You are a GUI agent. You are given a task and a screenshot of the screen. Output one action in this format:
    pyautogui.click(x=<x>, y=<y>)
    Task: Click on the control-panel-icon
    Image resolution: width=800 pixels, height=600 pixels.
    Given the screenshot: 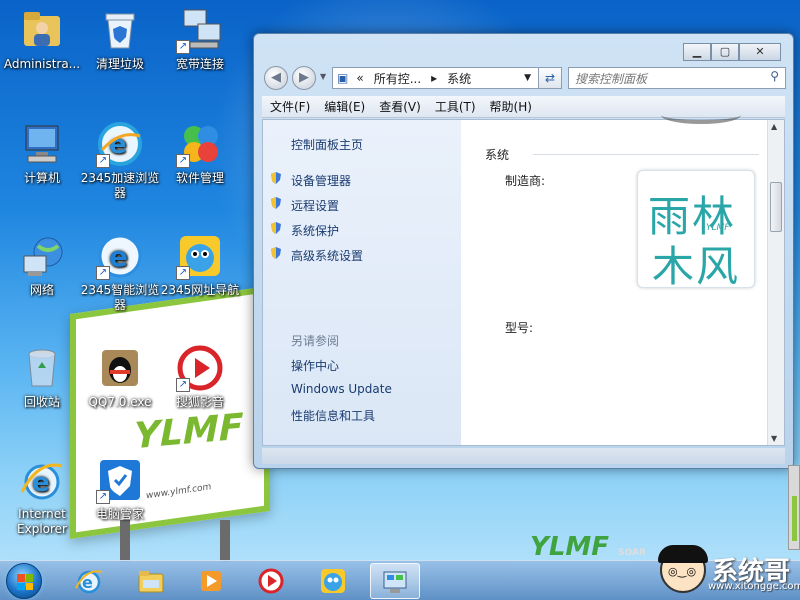 What is the action you would take?
    pyautogui.click(x=395, y=582)
    